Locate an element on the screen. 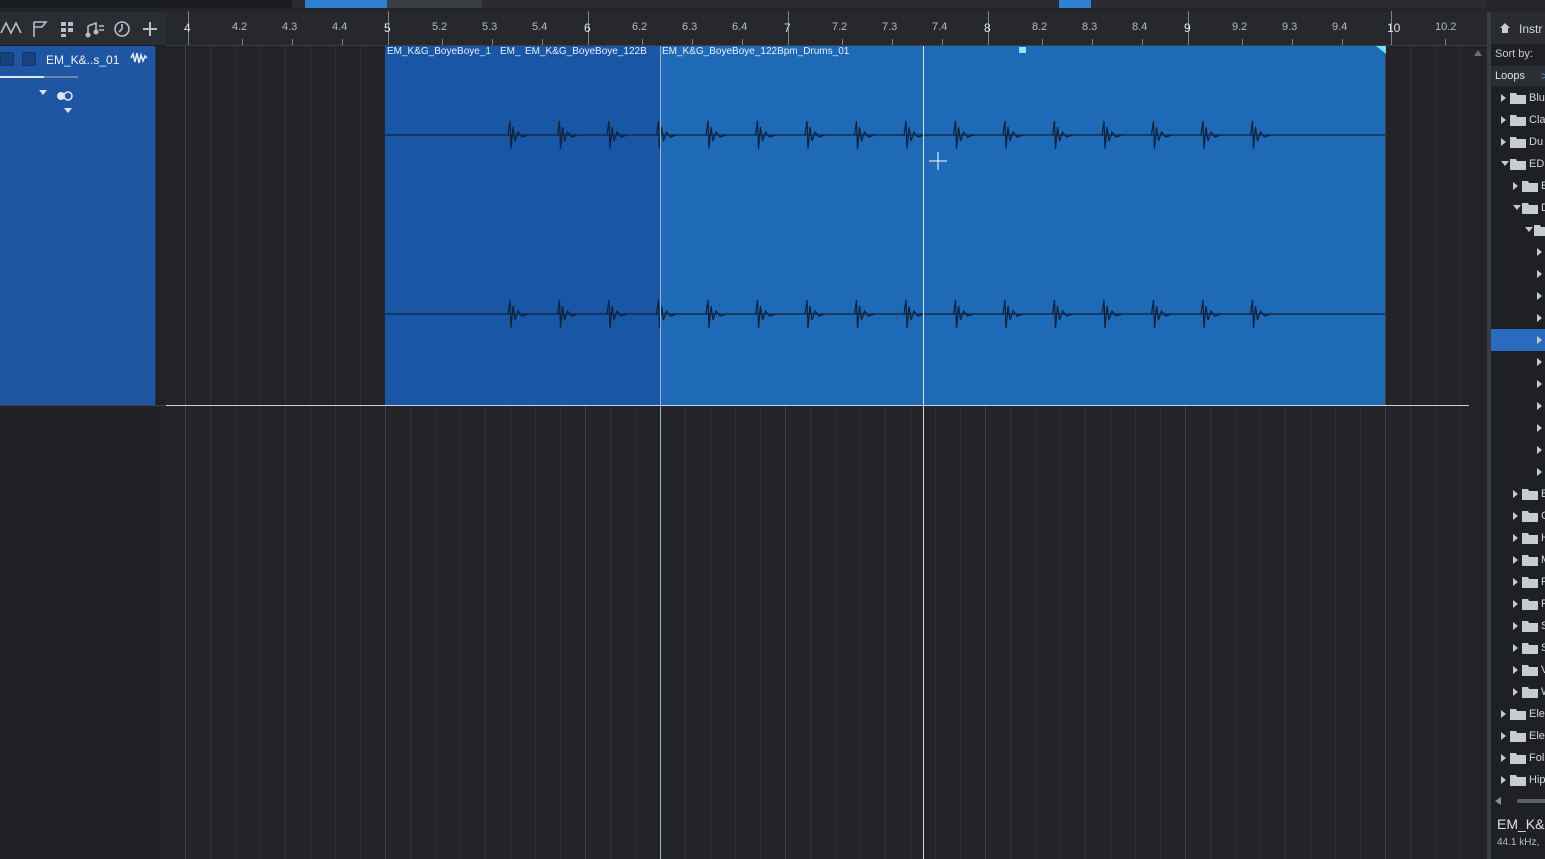 This screenshot has width=1545, height=859. track-list-icon is located at coordinates (68, 29).